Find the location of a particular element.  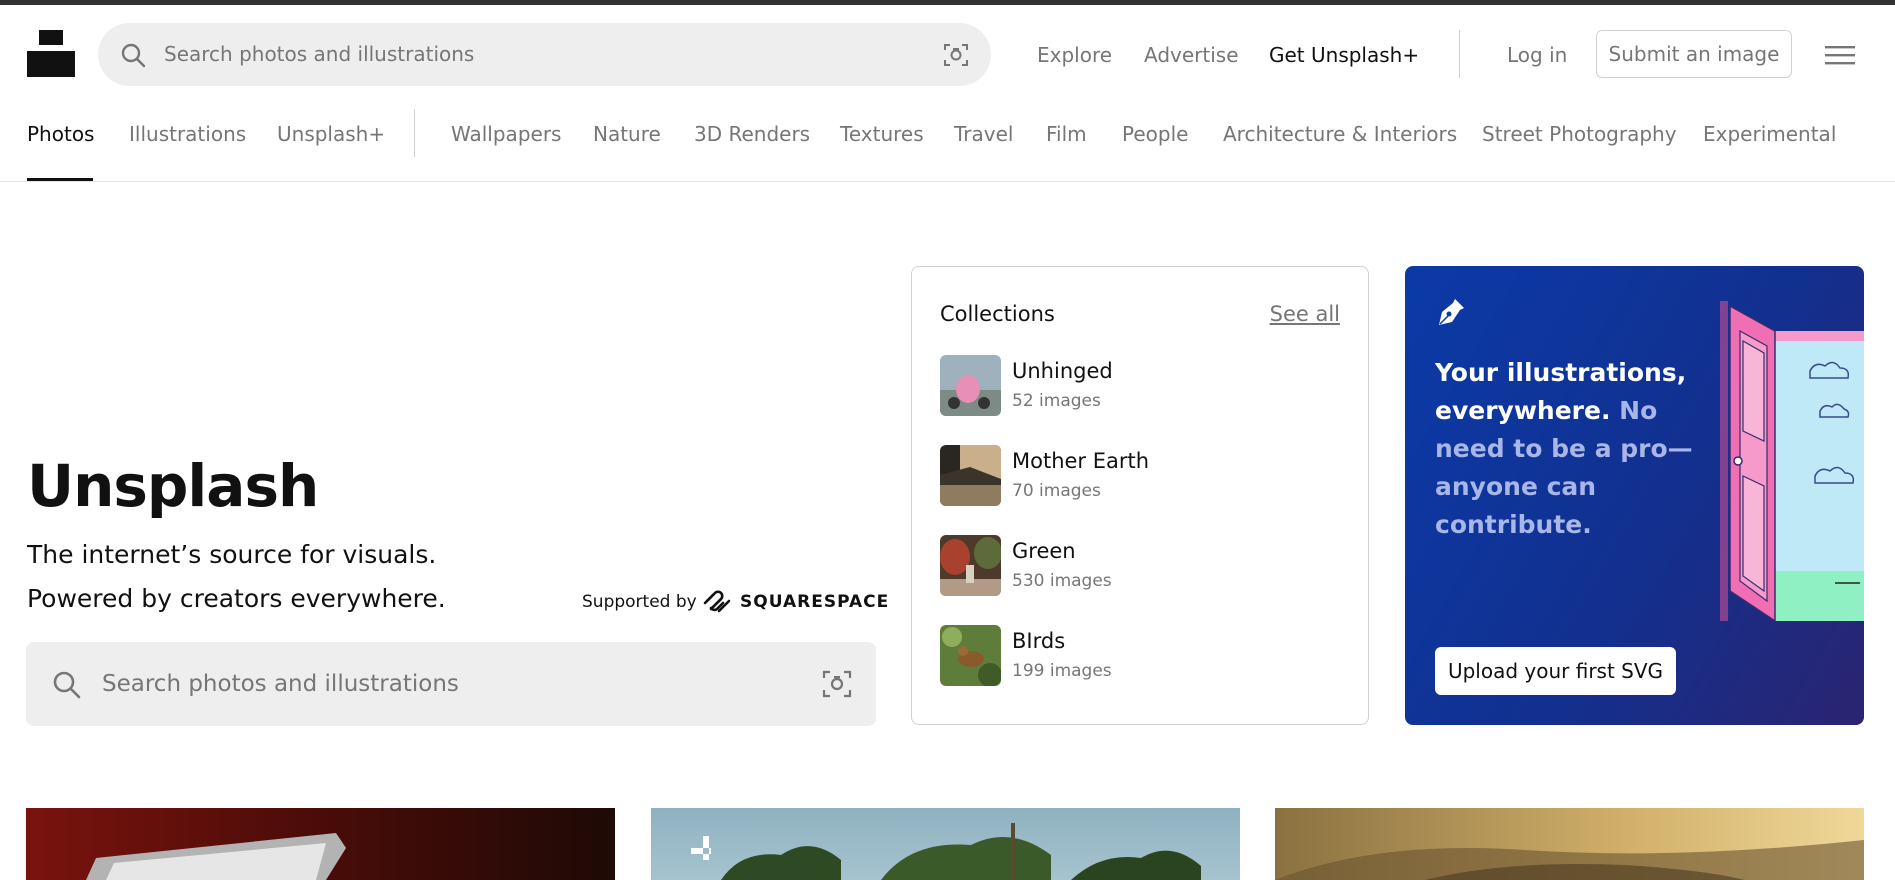

header-search-bar: Search photos and illustrations is located at coordinates (544, 54).